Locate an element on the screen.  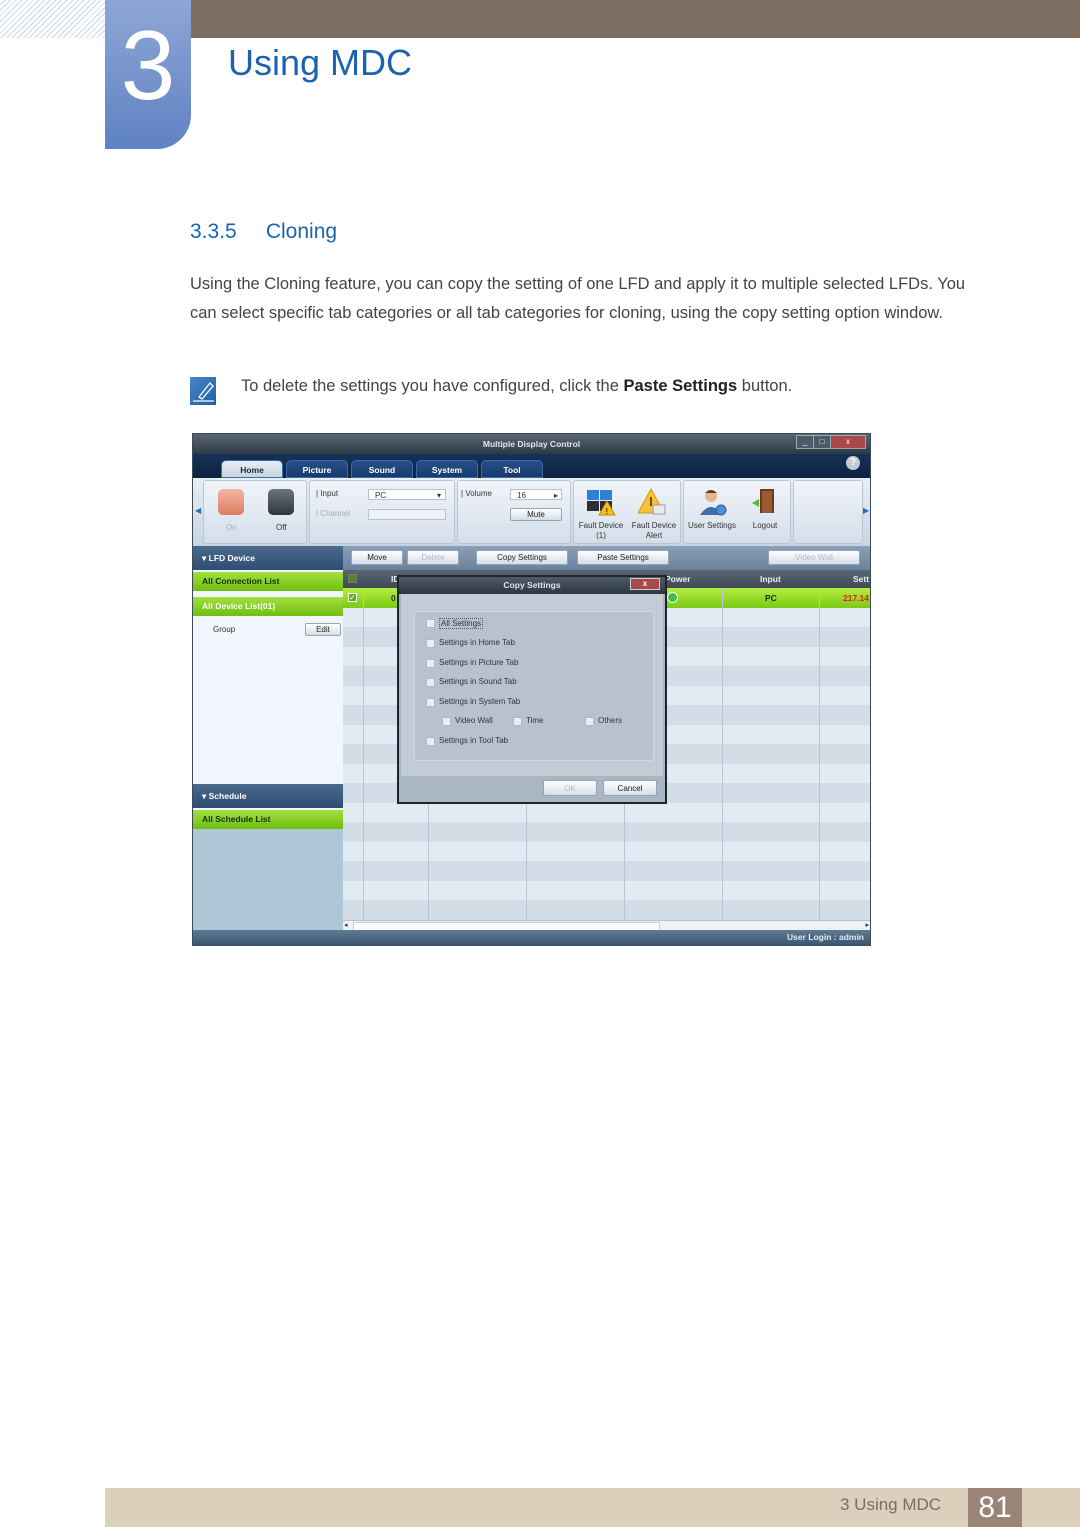
fault-device-icon: ! is located at coordinates (601, 502).